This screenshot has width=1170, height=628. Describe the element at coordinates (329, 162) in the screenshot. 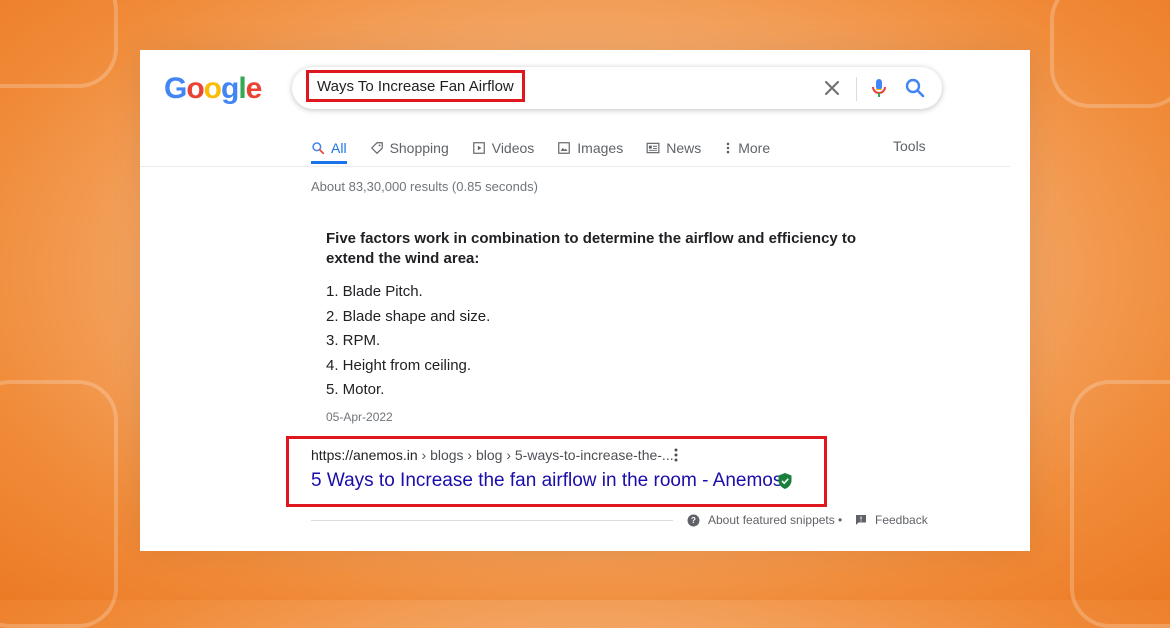

I see `active-tab-indicator` at that location.